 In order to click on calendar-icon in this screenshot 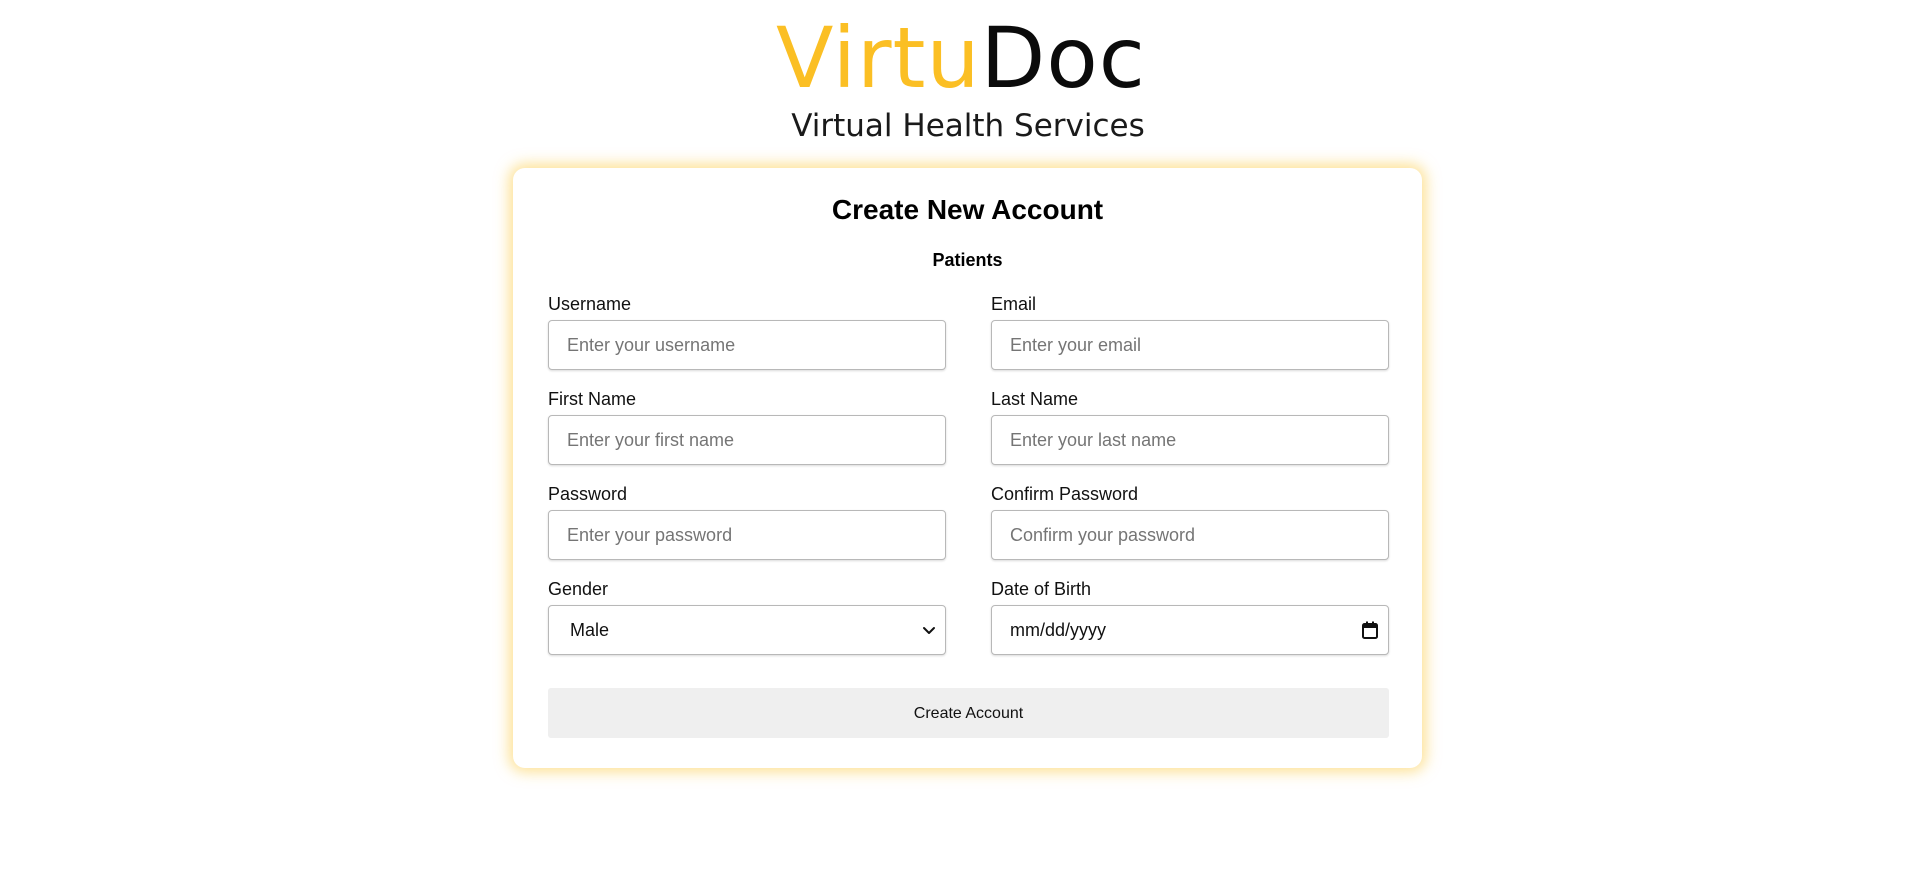, I will do `click(1370, 630)`.